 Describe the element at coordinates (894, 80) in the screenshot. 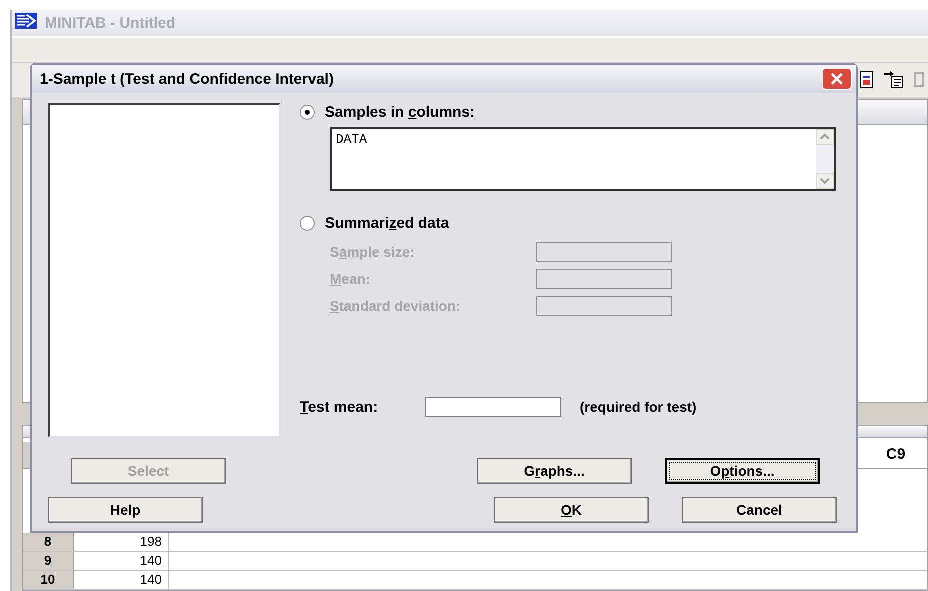

I see `arrow-document-icon` at that location.